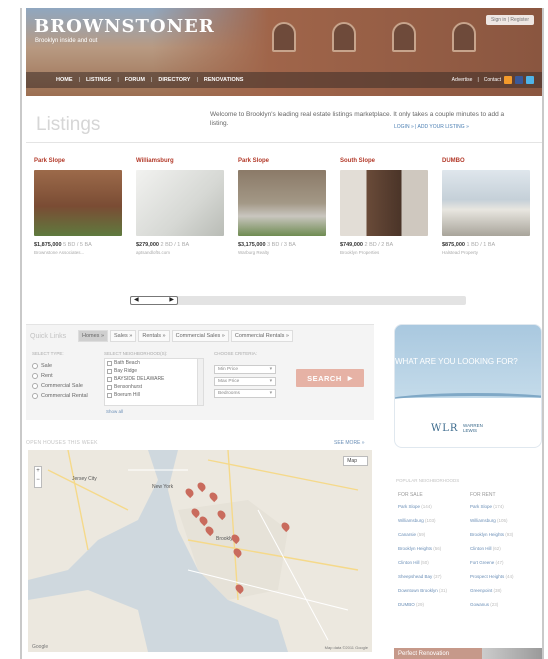  What do you see at coordinates (154, 379) in the screenshot?
I see `neighborhood-option: BAYSIDE DELAWARE` at bounding box center [154, 379].